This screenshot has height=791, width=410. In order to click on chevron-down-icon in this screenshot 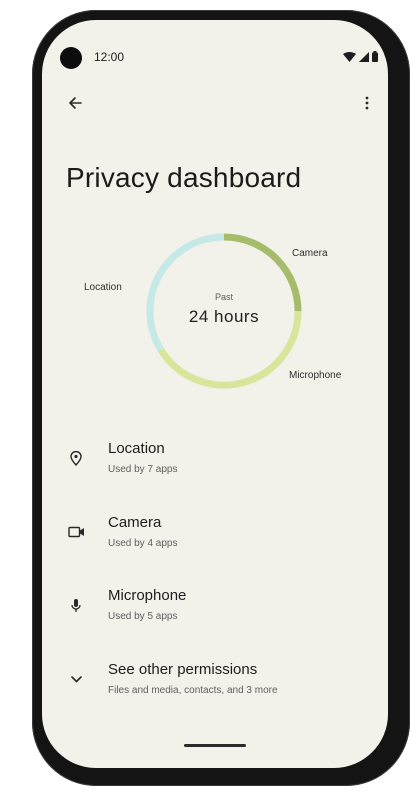, I will do `click(76, 679)`.